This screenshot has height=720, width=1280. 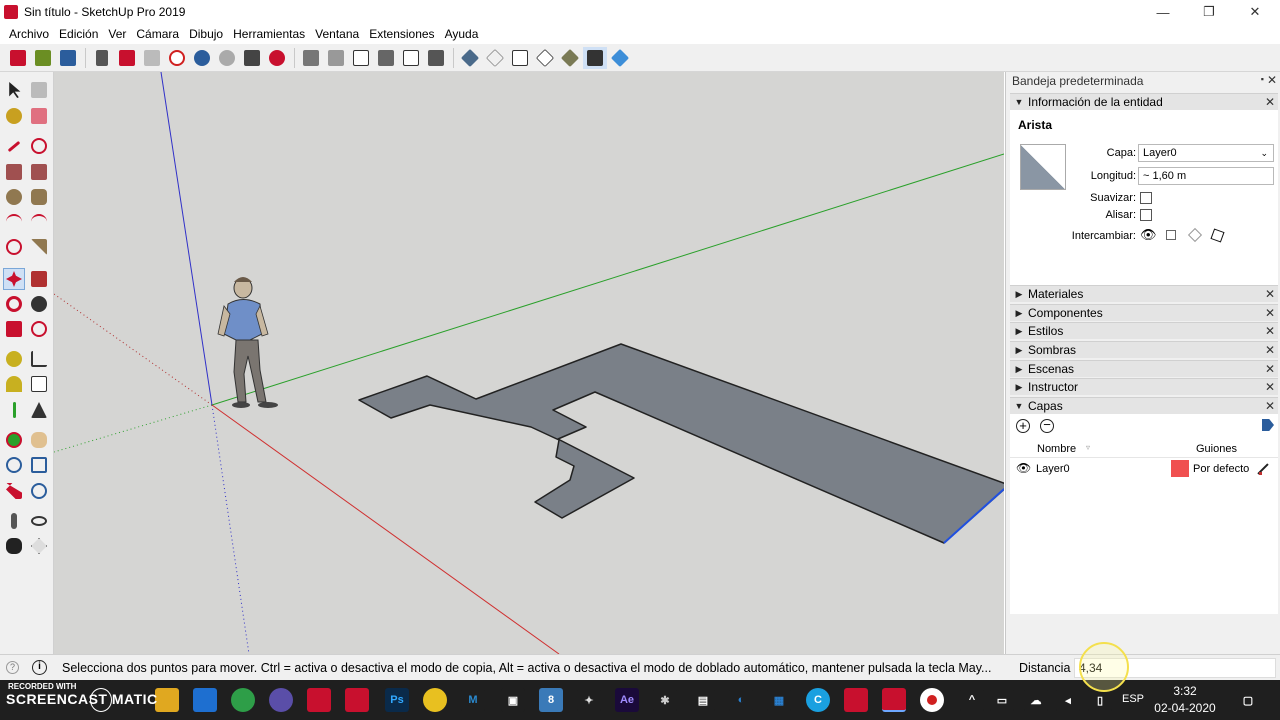 What do you see at coordinates (595, 57) in the screenshot?
I see `monochrome-style-icon` at bounding box center [595, 57].